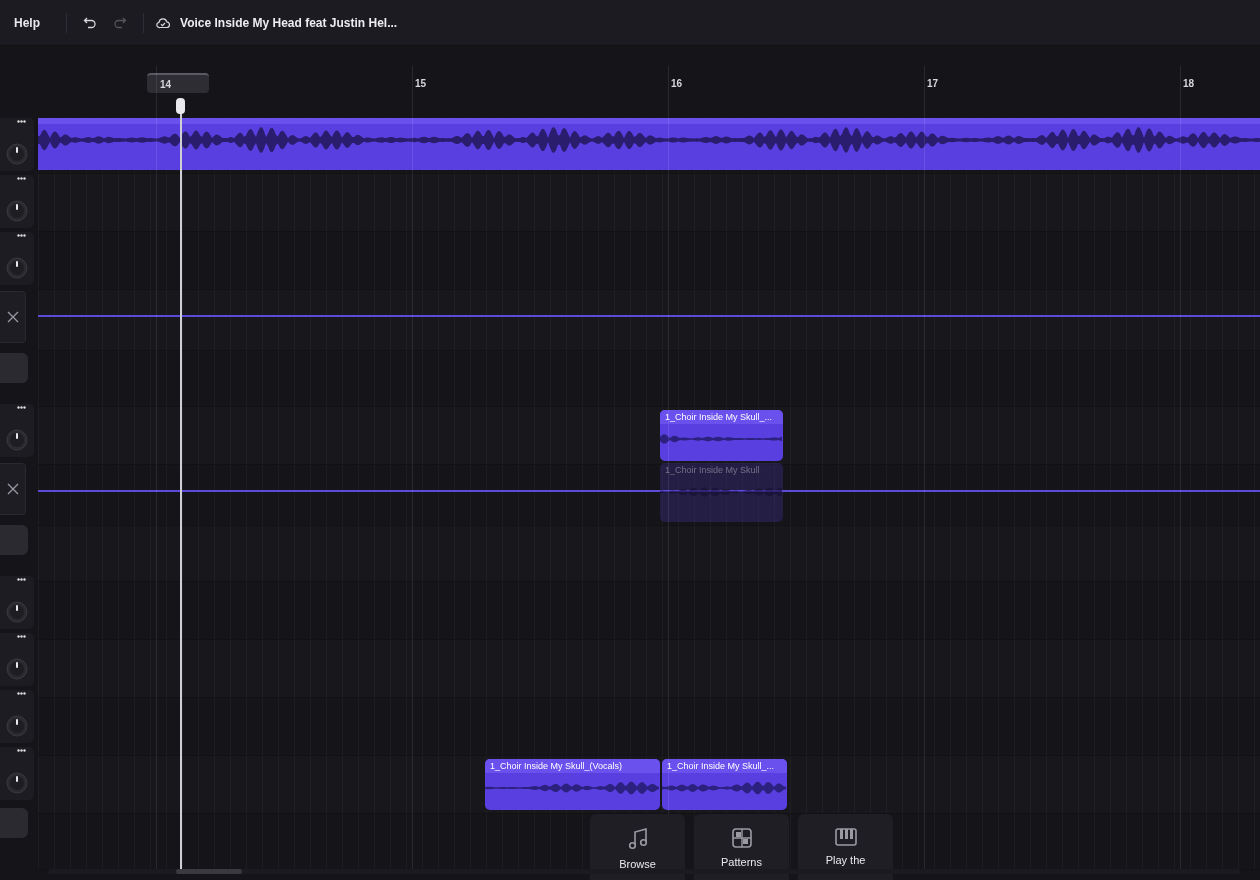  What do you see at coordinates (178, 83) in the screenshot?
I see `bar-number: 14` at bounding box center [178, 83].